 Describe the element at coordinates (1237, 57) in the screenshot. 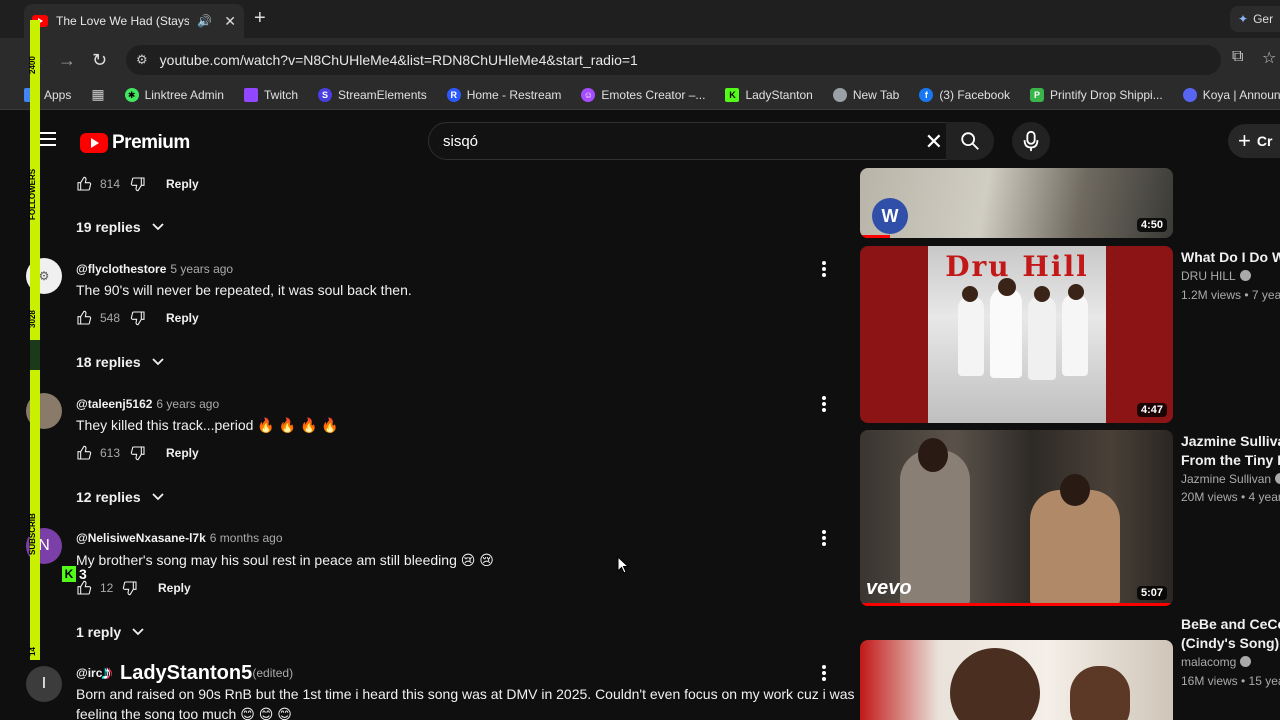

I see `install-app-icon: ⧉` at that location.